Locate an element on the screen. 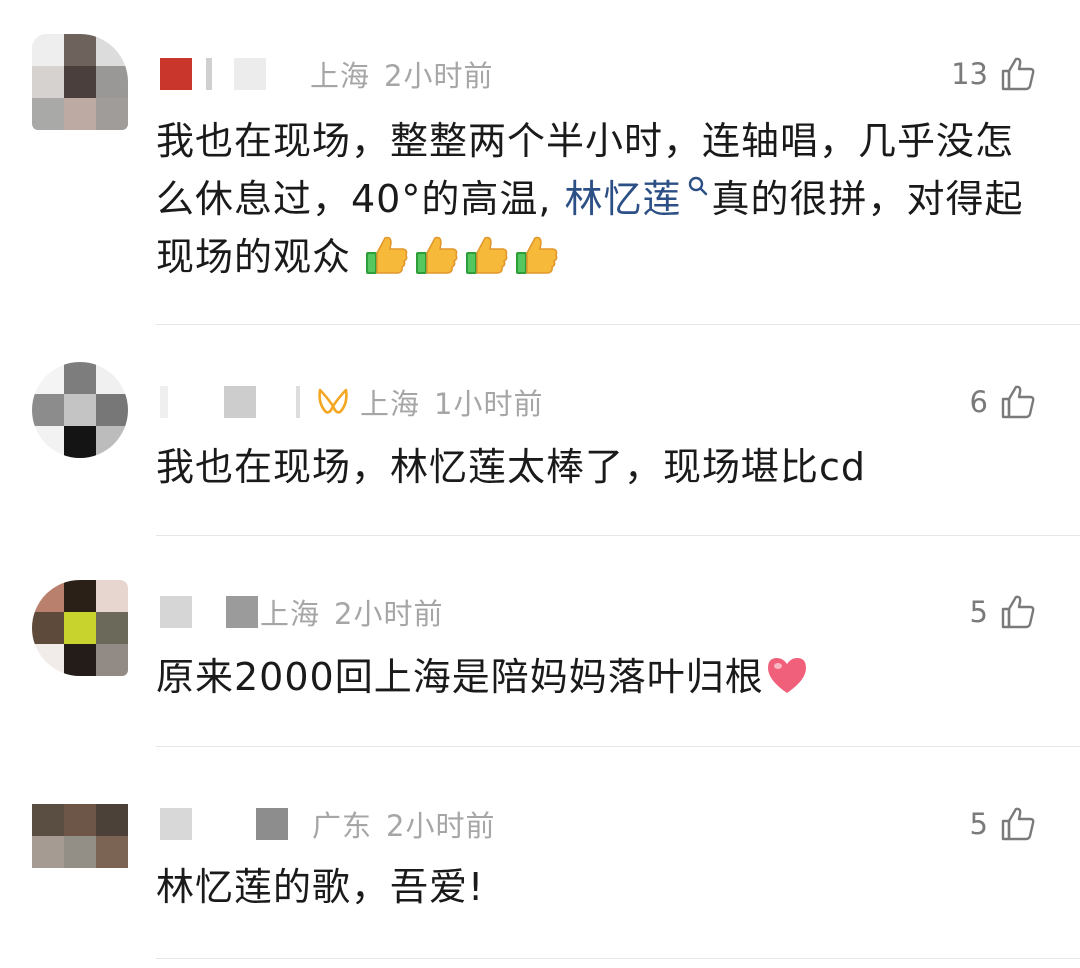 This screenshot has width=1080, height=968. search-icon is located at coordinates (698, 186).